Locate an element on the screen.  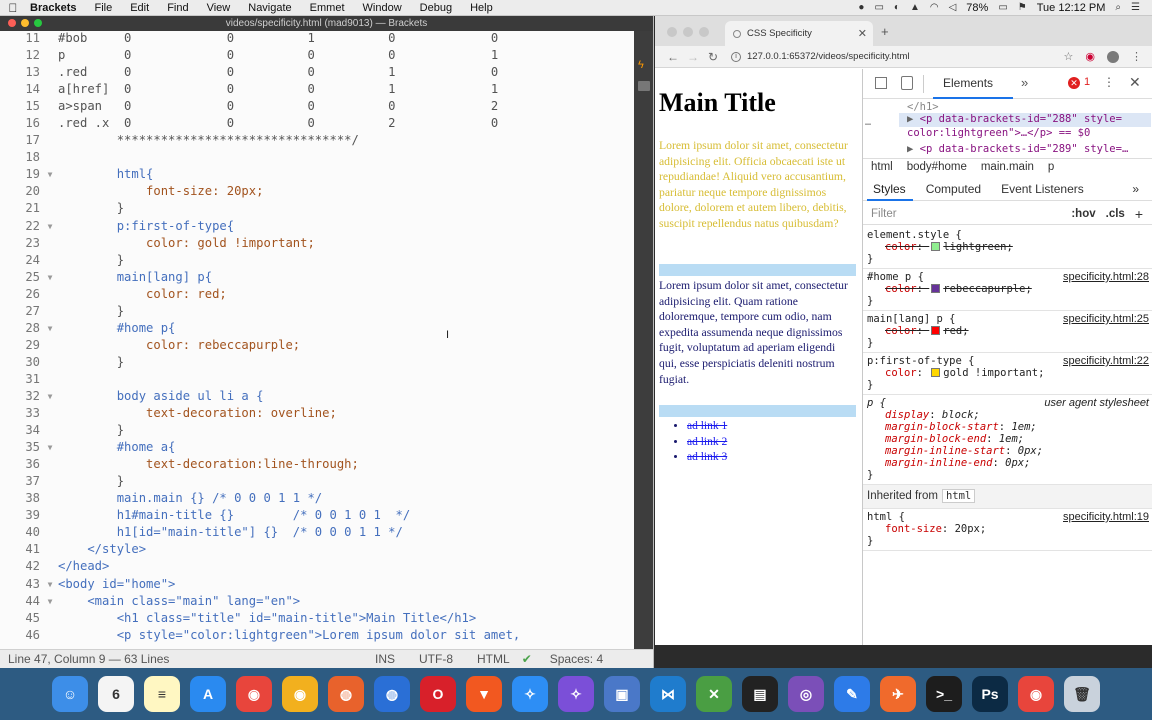
code-line: 25 ▼ main[lang] p{ is located at coordinates (317, 277).